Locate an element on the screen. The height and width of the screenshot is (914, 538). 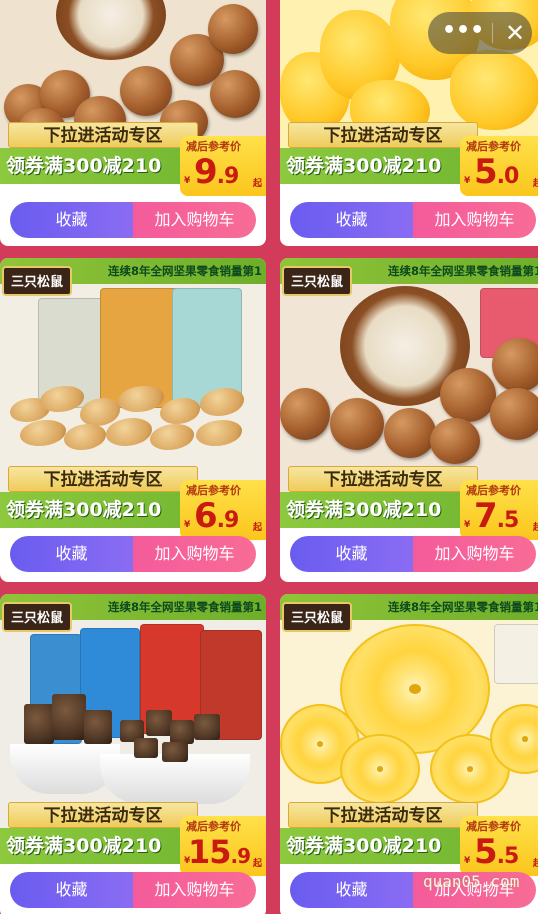
price-value: 9.9 is located at coordinates (216, 172).